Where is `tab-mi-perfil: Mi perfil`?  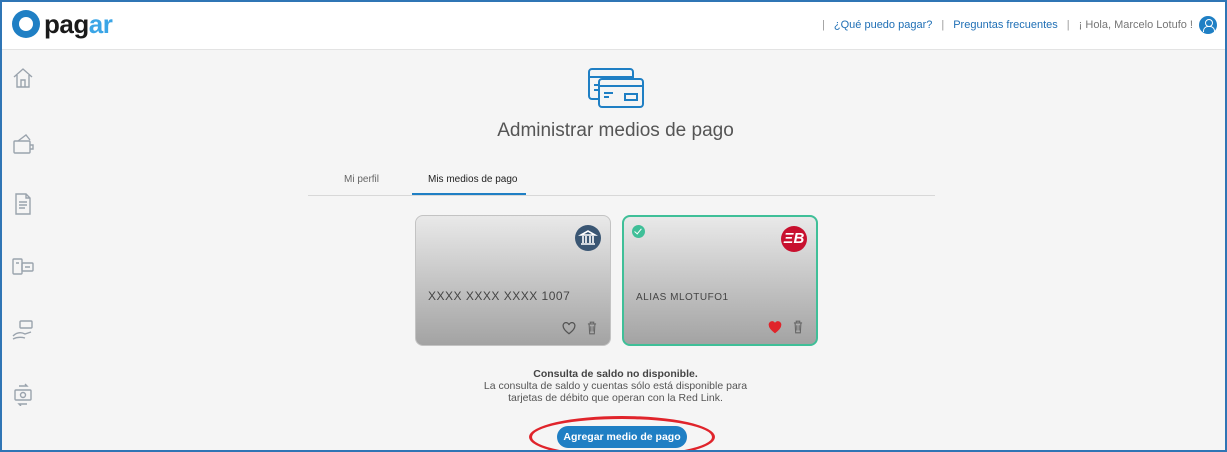
tab-mi-perfil: Mi perfil is located at coordinates (361, 179).